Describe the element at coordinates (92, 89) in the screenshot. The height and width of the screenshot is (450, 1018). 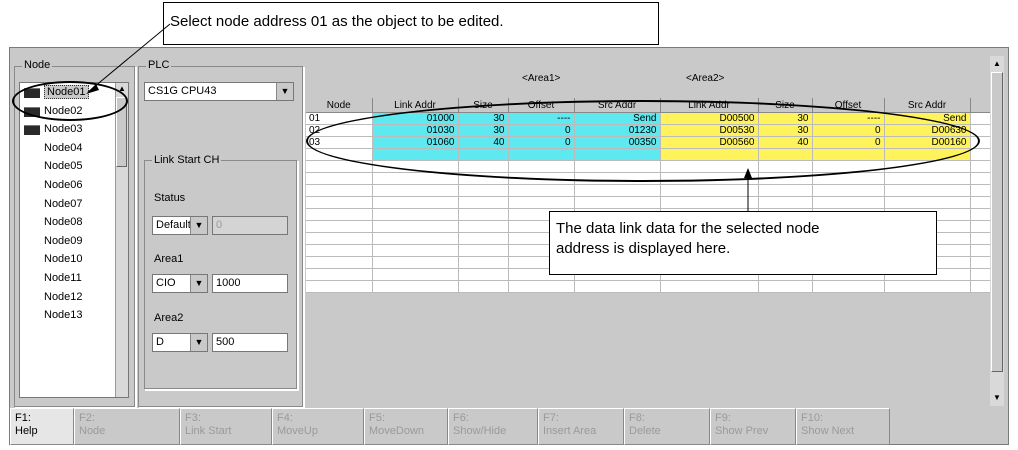
I see `leader-arrow-top-icon` at that location.